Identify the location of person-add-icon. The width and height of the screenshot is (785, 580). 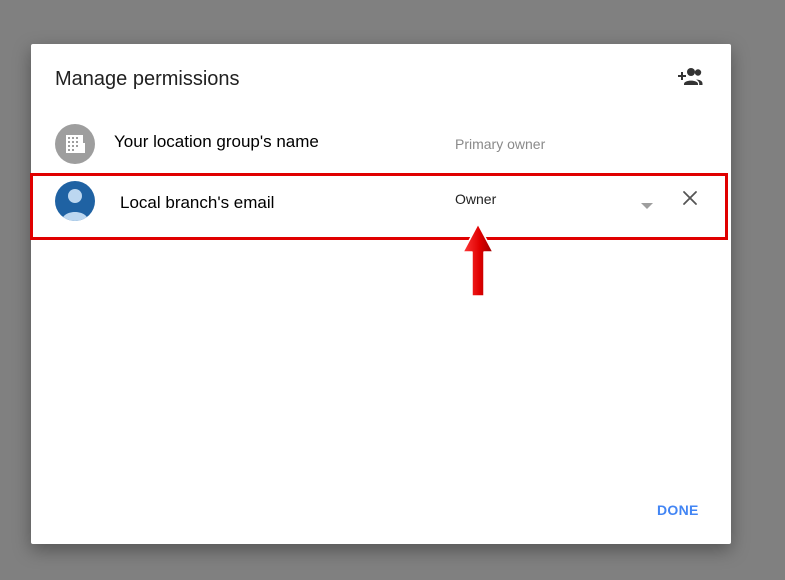
(690, 77).